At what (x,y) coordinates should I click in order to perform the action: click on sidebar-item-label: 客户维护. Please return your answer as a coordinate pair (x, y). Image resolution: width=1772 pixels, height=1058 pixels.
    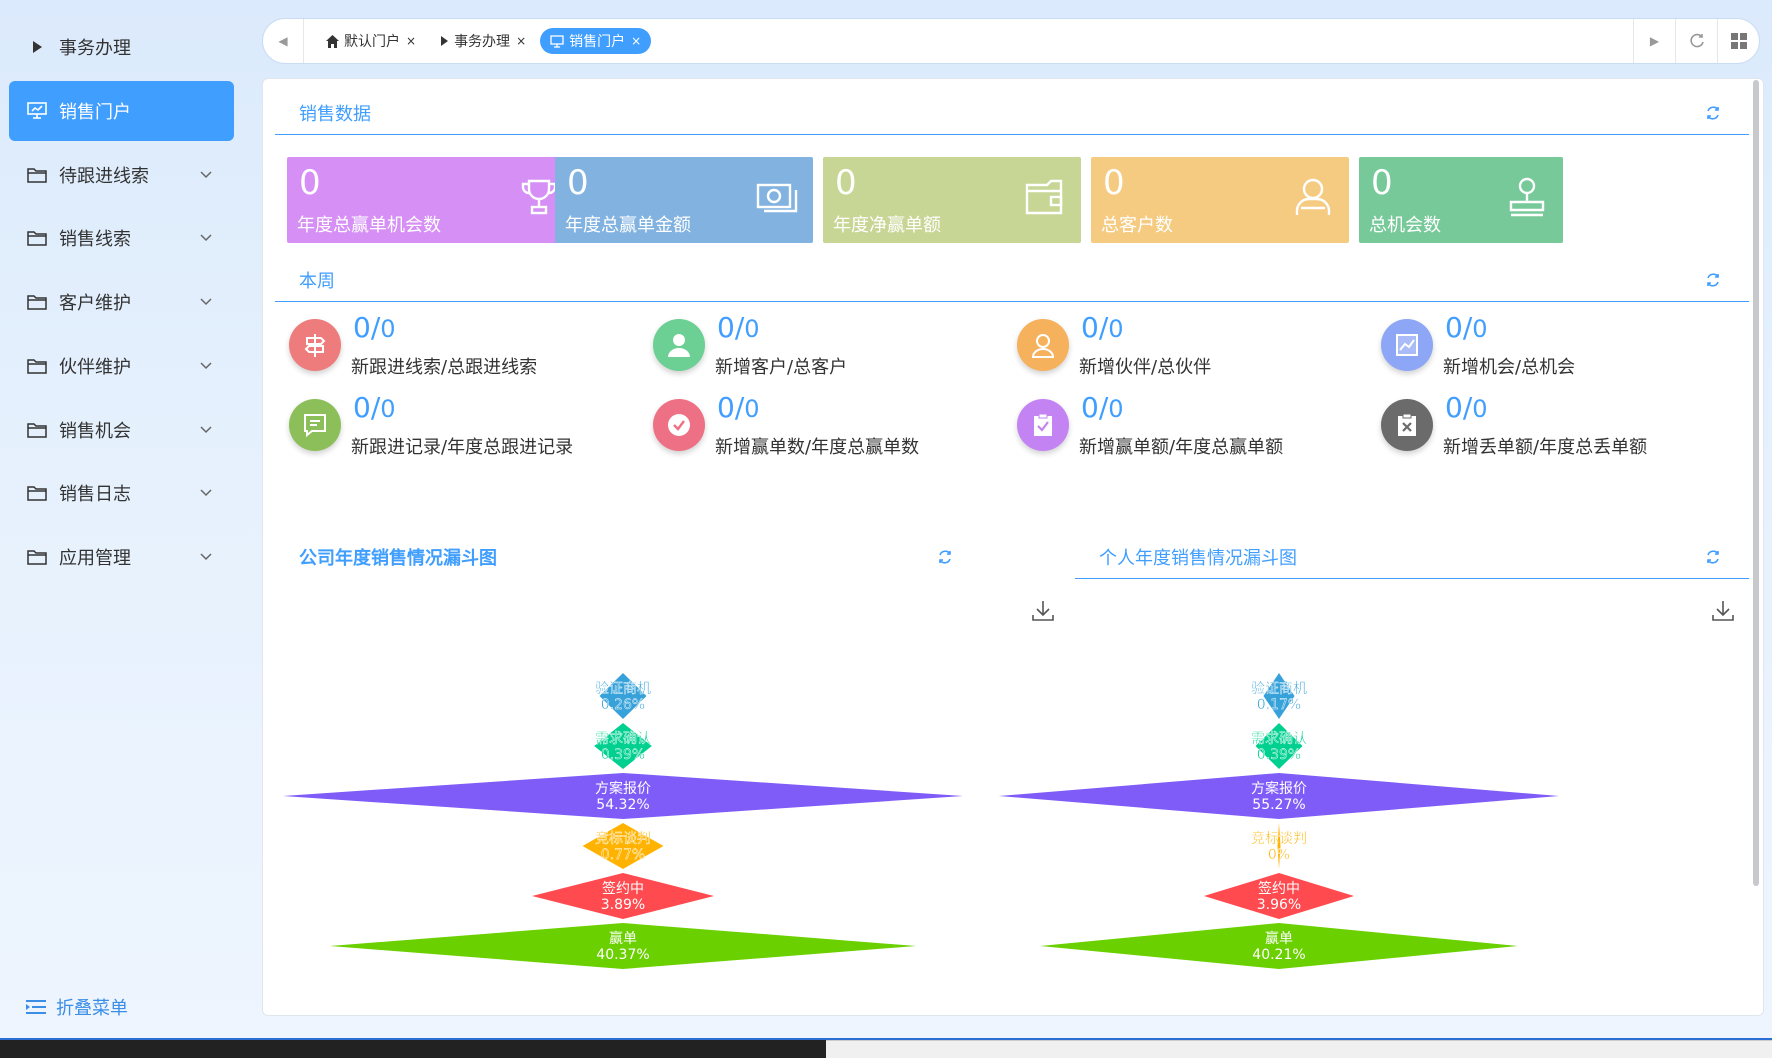
    Looking at the image, I should click on (95, 303).